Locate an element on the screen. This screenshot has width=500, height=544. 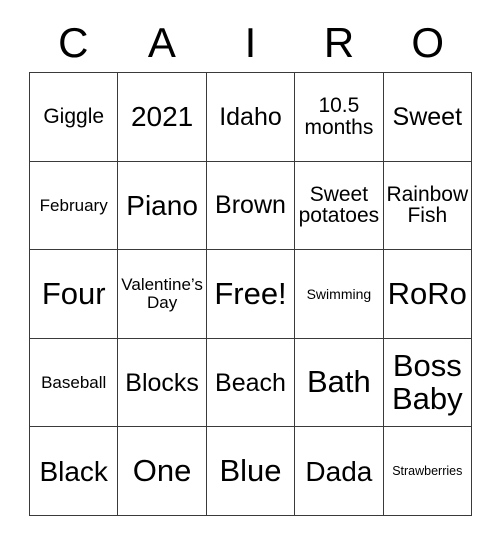
bingo-cell-r5-c2: One is located at coordinates (162, 471).